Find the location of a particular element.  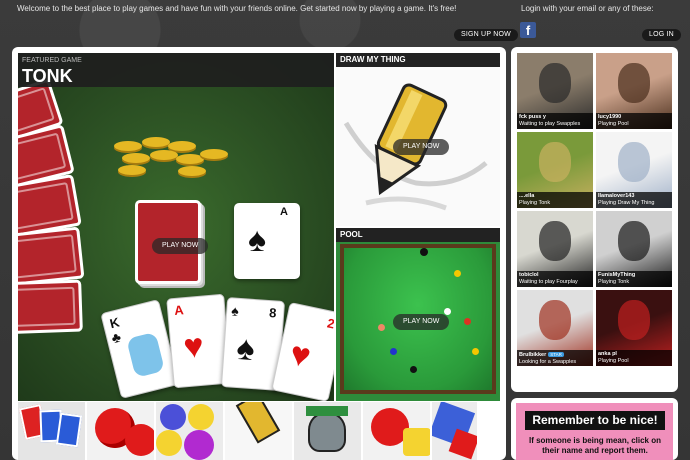

user-caption: FunisMyThing Playing Tonk is located at coordinates (634, 279).